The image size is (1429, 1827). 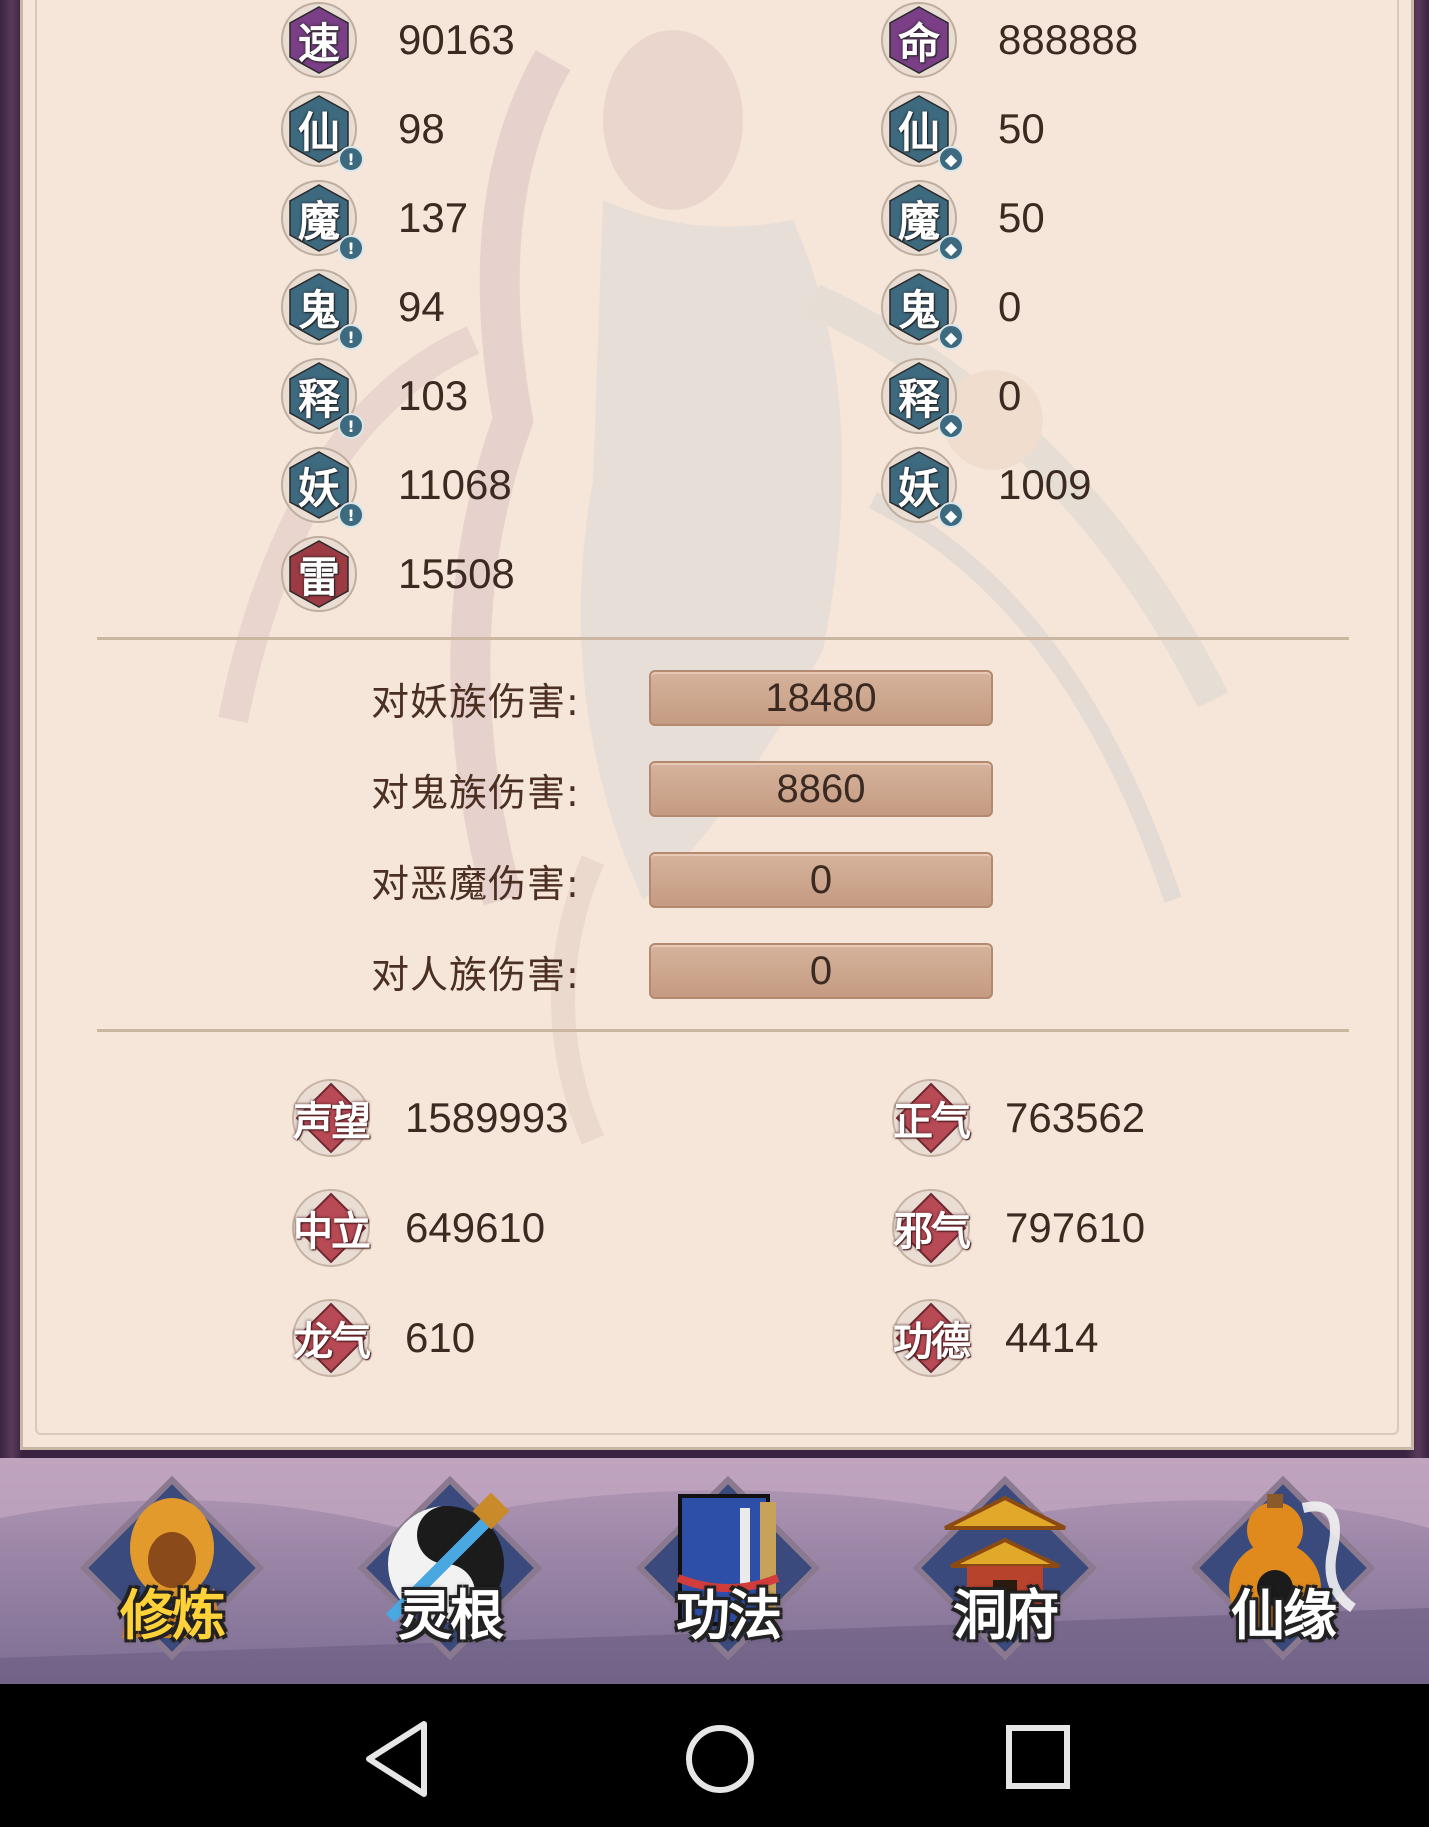 I want to click on home-icon, so click(x=720, y=1759).